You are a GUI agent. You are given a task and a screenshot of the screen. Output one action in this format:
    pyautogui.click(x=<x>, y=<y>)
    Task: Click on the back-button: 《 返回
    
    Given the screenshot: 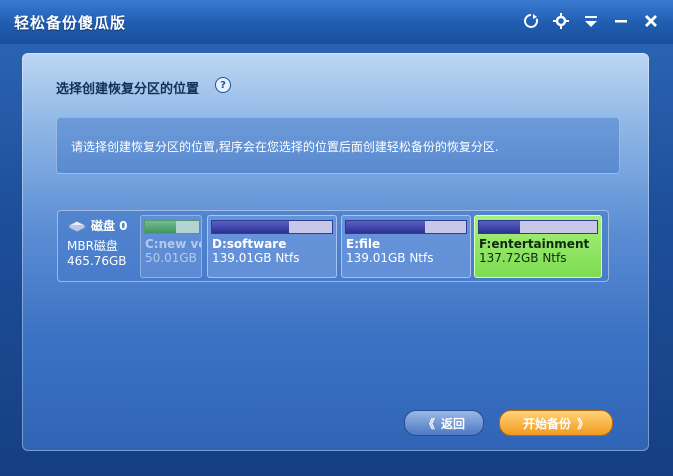 What is the action you would take?
    pyautogui.click(x=444, y=423)
    